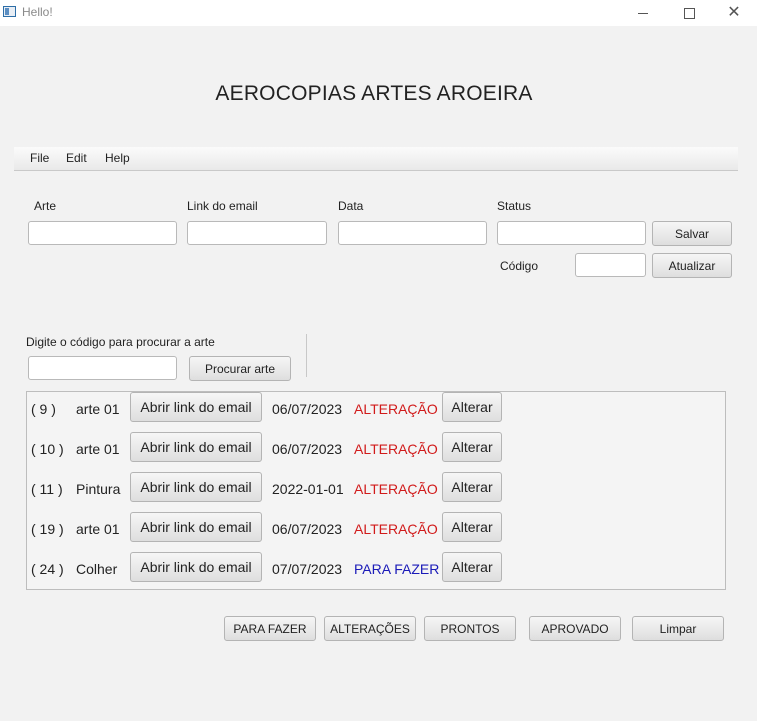  I want to click on maximize-icon, so click(689, 13).